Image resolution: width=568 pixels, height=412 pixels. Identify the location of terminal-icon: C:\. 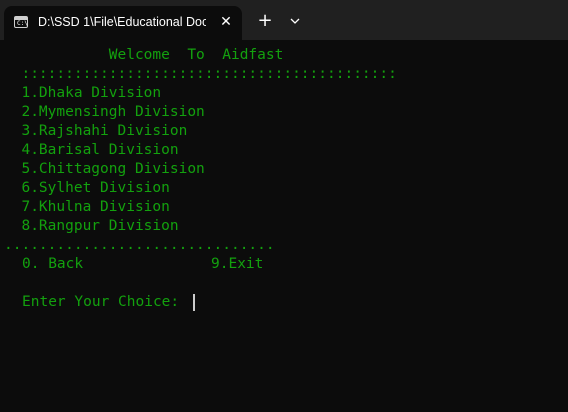
(21, 22).